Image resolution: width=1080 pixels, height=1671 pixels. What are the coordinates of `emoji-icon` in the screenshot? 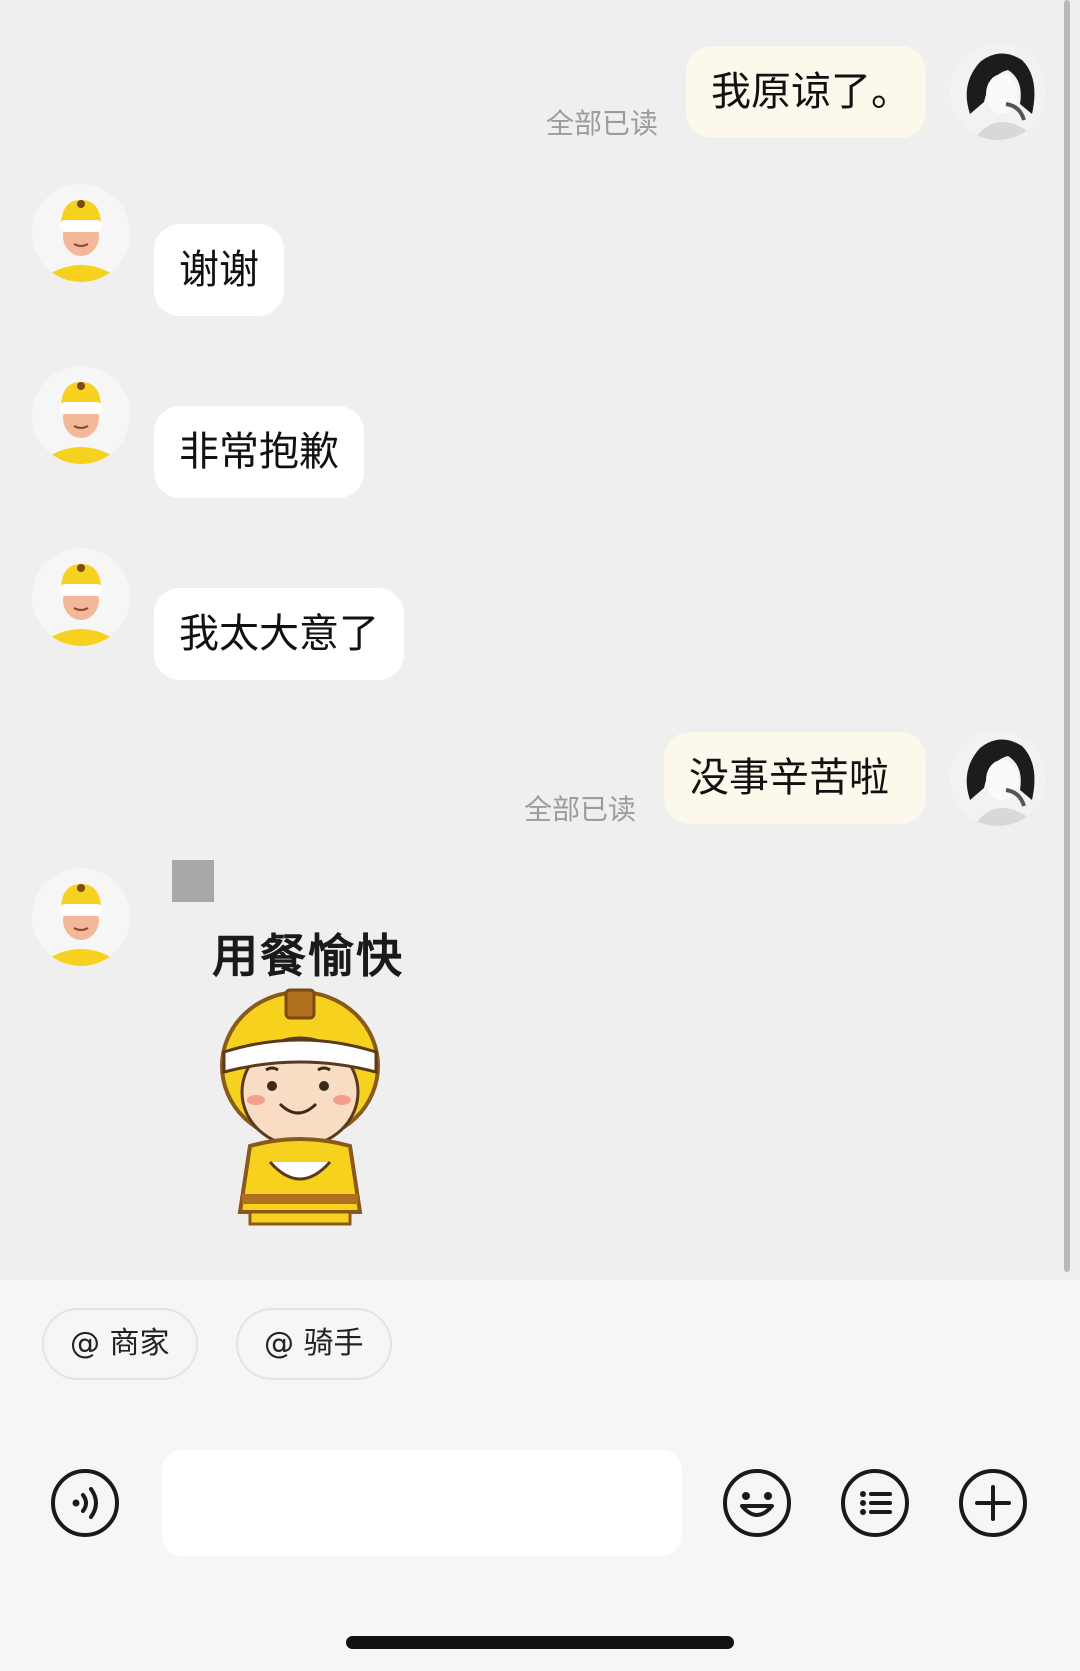 It's located at (757, 1503).